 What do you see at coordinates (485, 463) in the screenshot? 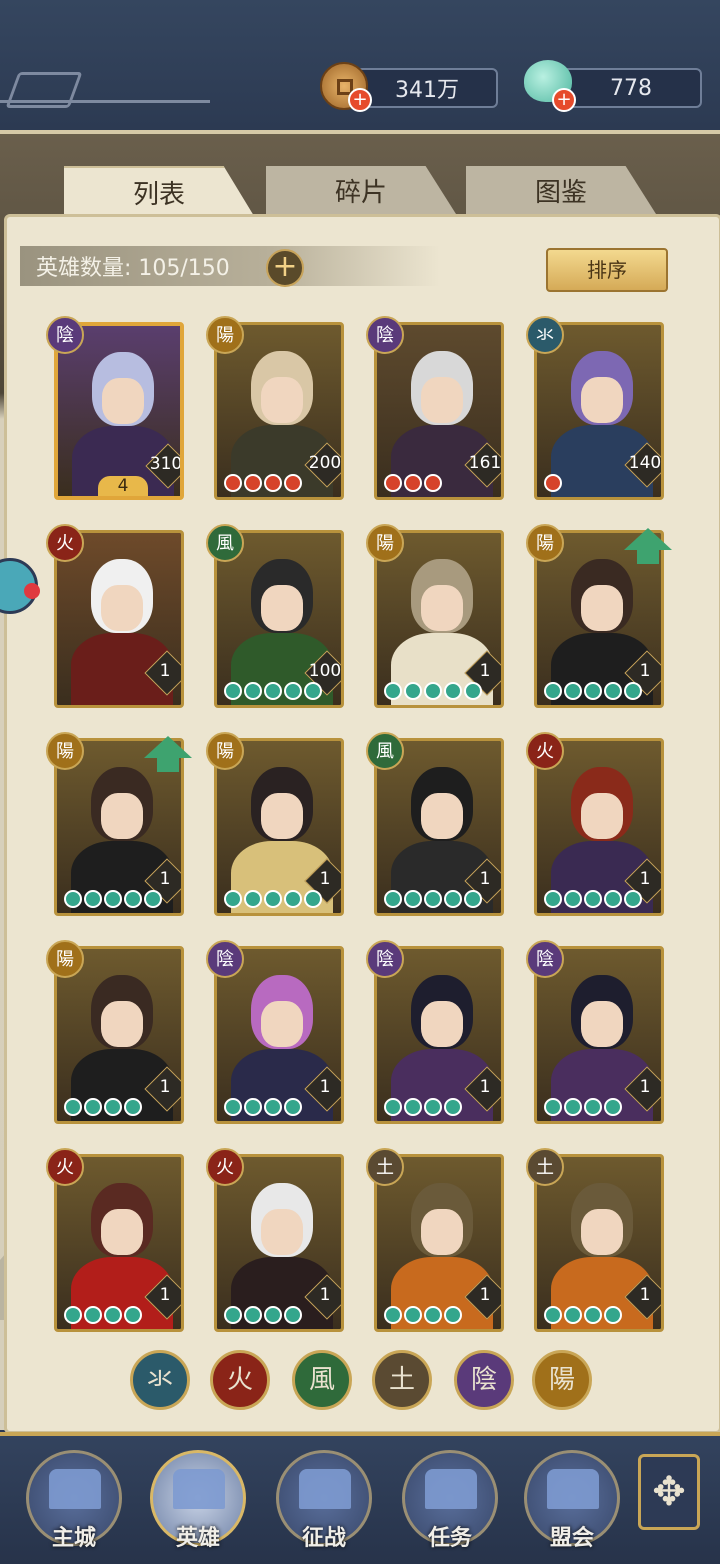
I see `hero-level: 161` at bounding box center [485, 463].